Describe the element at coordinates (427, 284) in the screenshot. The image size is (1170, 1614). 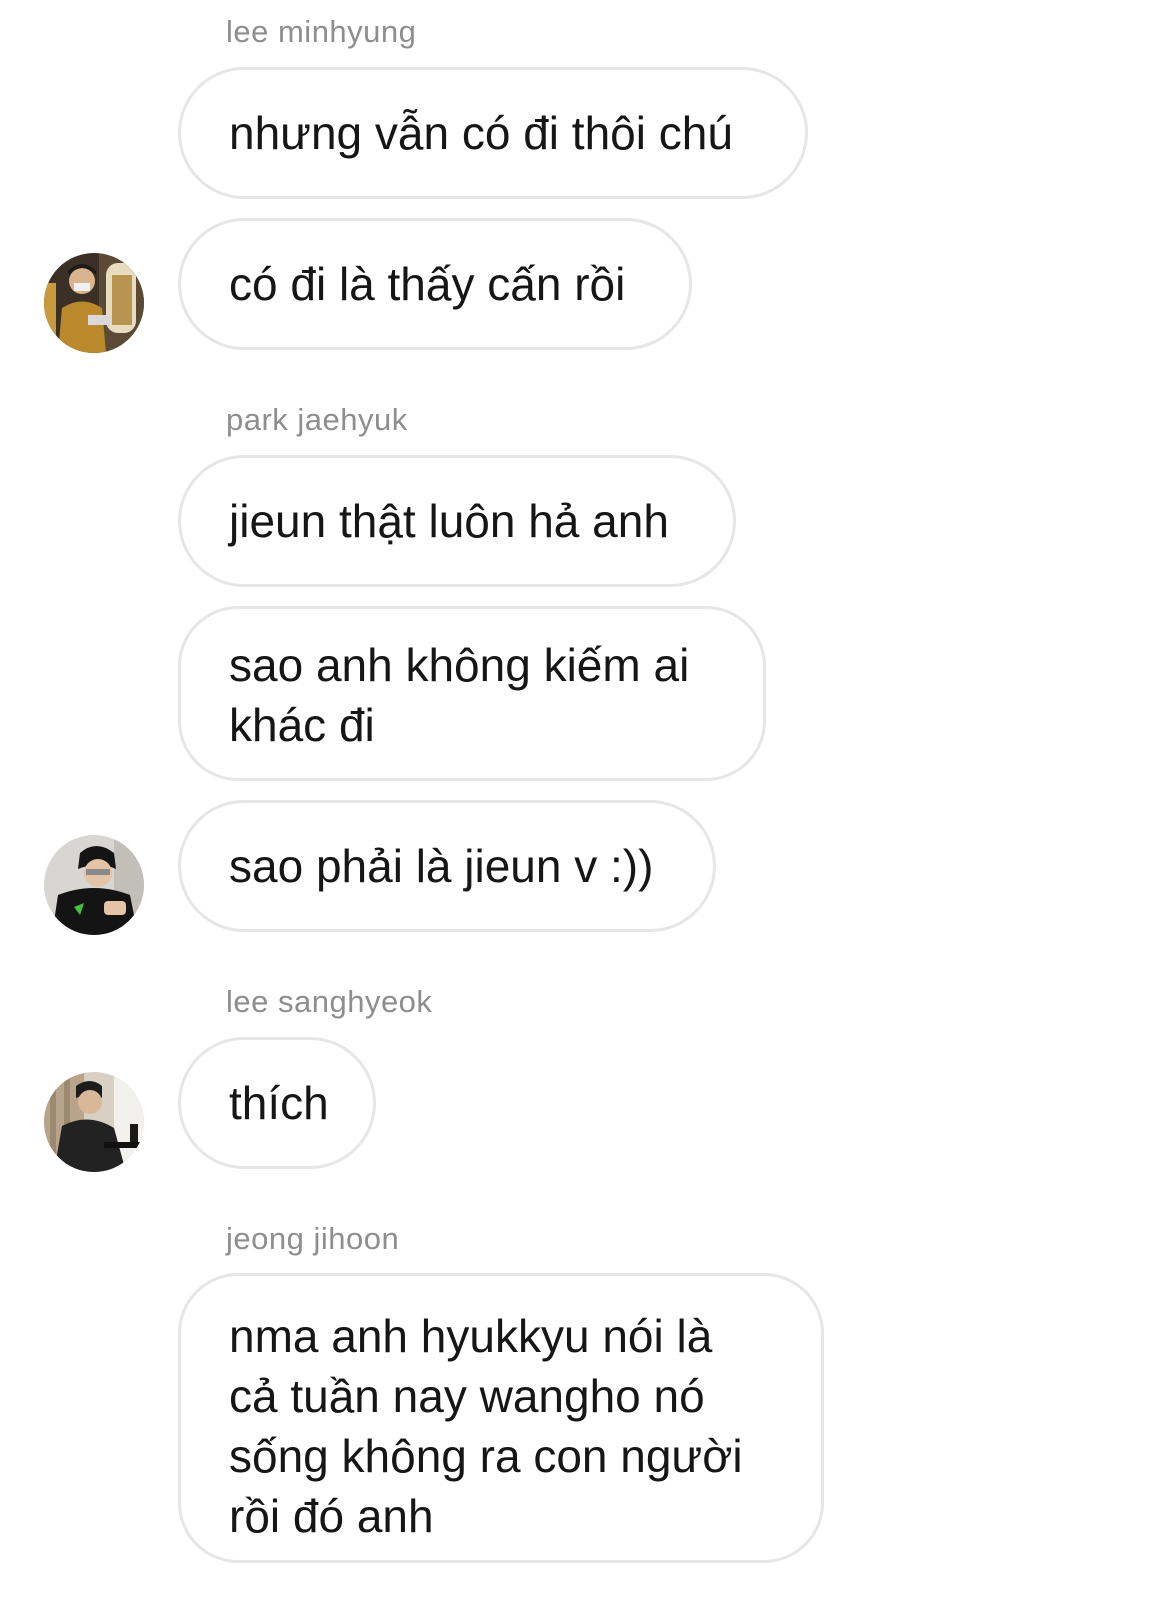
I see `message-text: có đi là thấy cấn rồi` at that location.